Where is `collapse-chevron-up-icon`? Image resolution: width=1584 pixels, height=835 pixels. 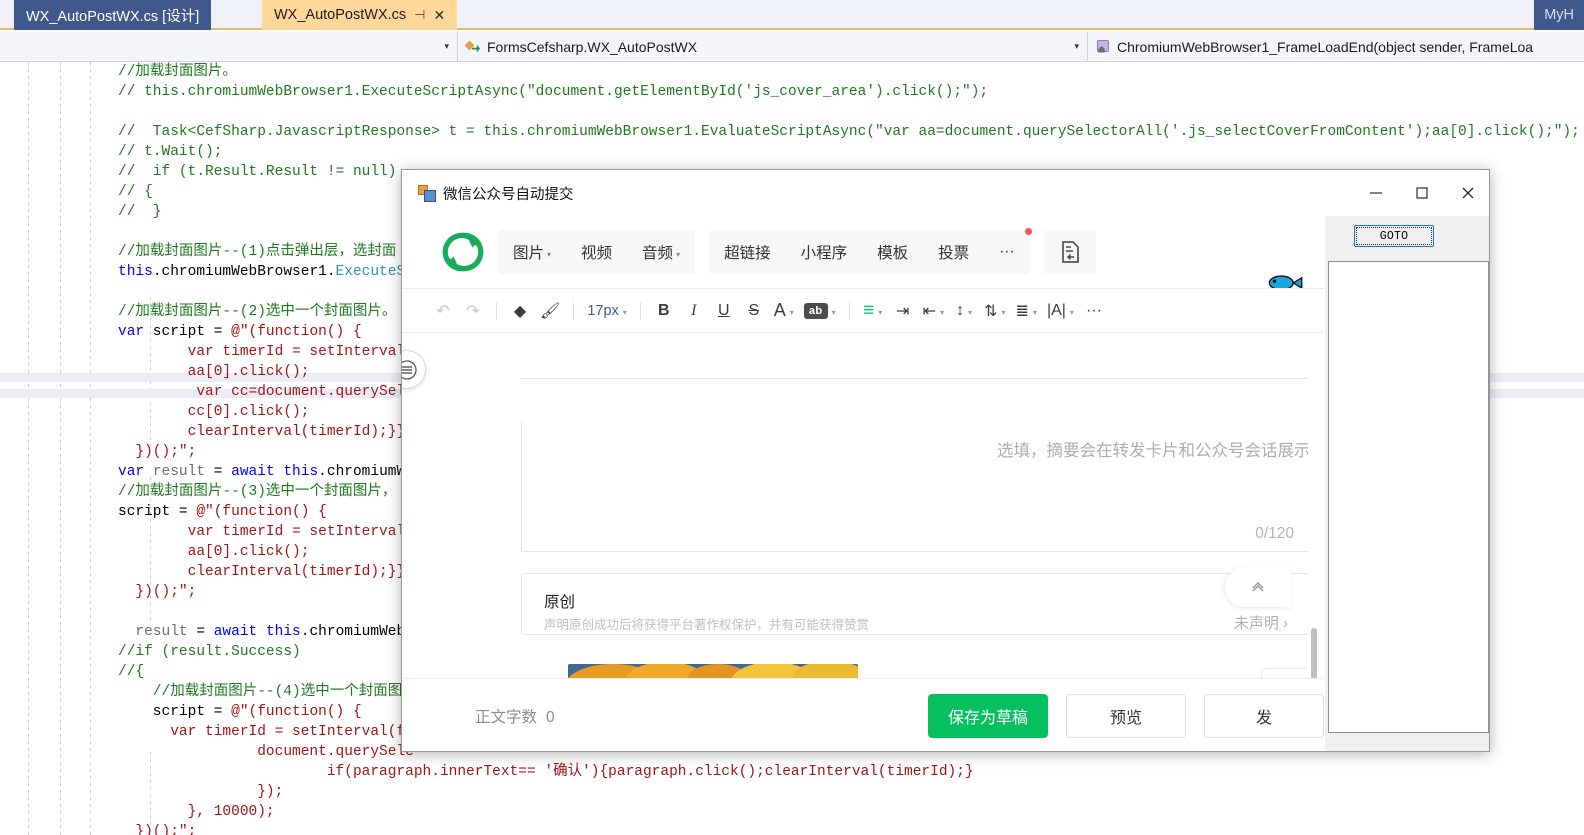
collapse-chevron-up-icon is located at coordinates (1258, 587).